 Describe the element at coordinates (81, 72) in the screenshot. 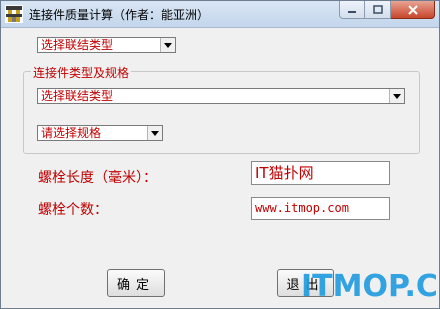

I see `group-legend: 连接件类型及规格` at that location.